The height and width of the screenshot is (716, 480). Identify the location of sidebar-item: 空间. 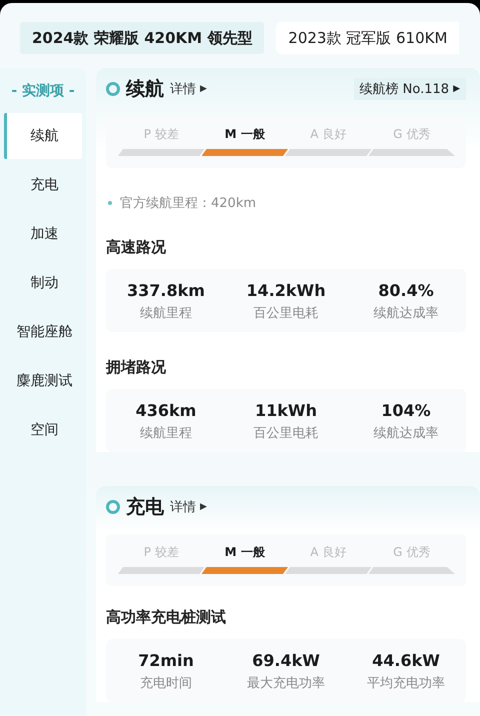
(43, 430).